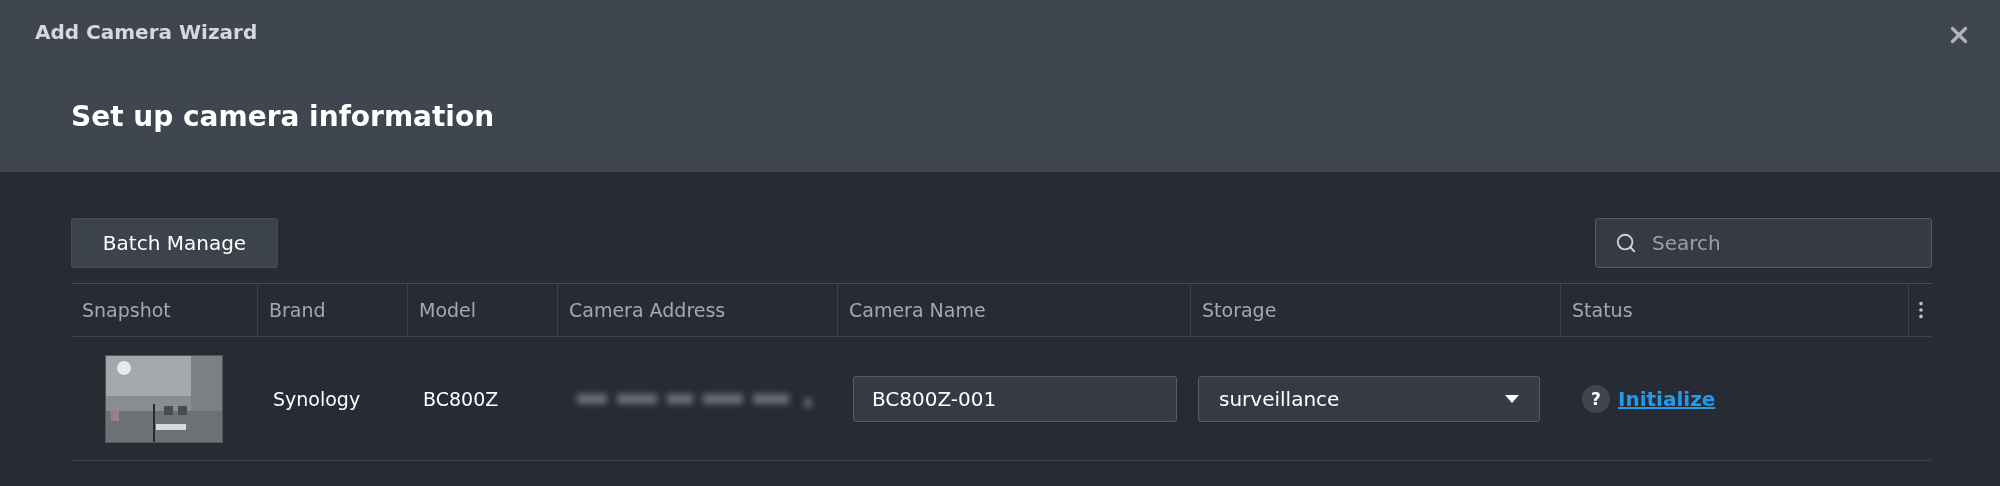 This screenshot has width=2000, height=486. I want to click on batch-manage-button: Batch Manage, so click(174, 243).